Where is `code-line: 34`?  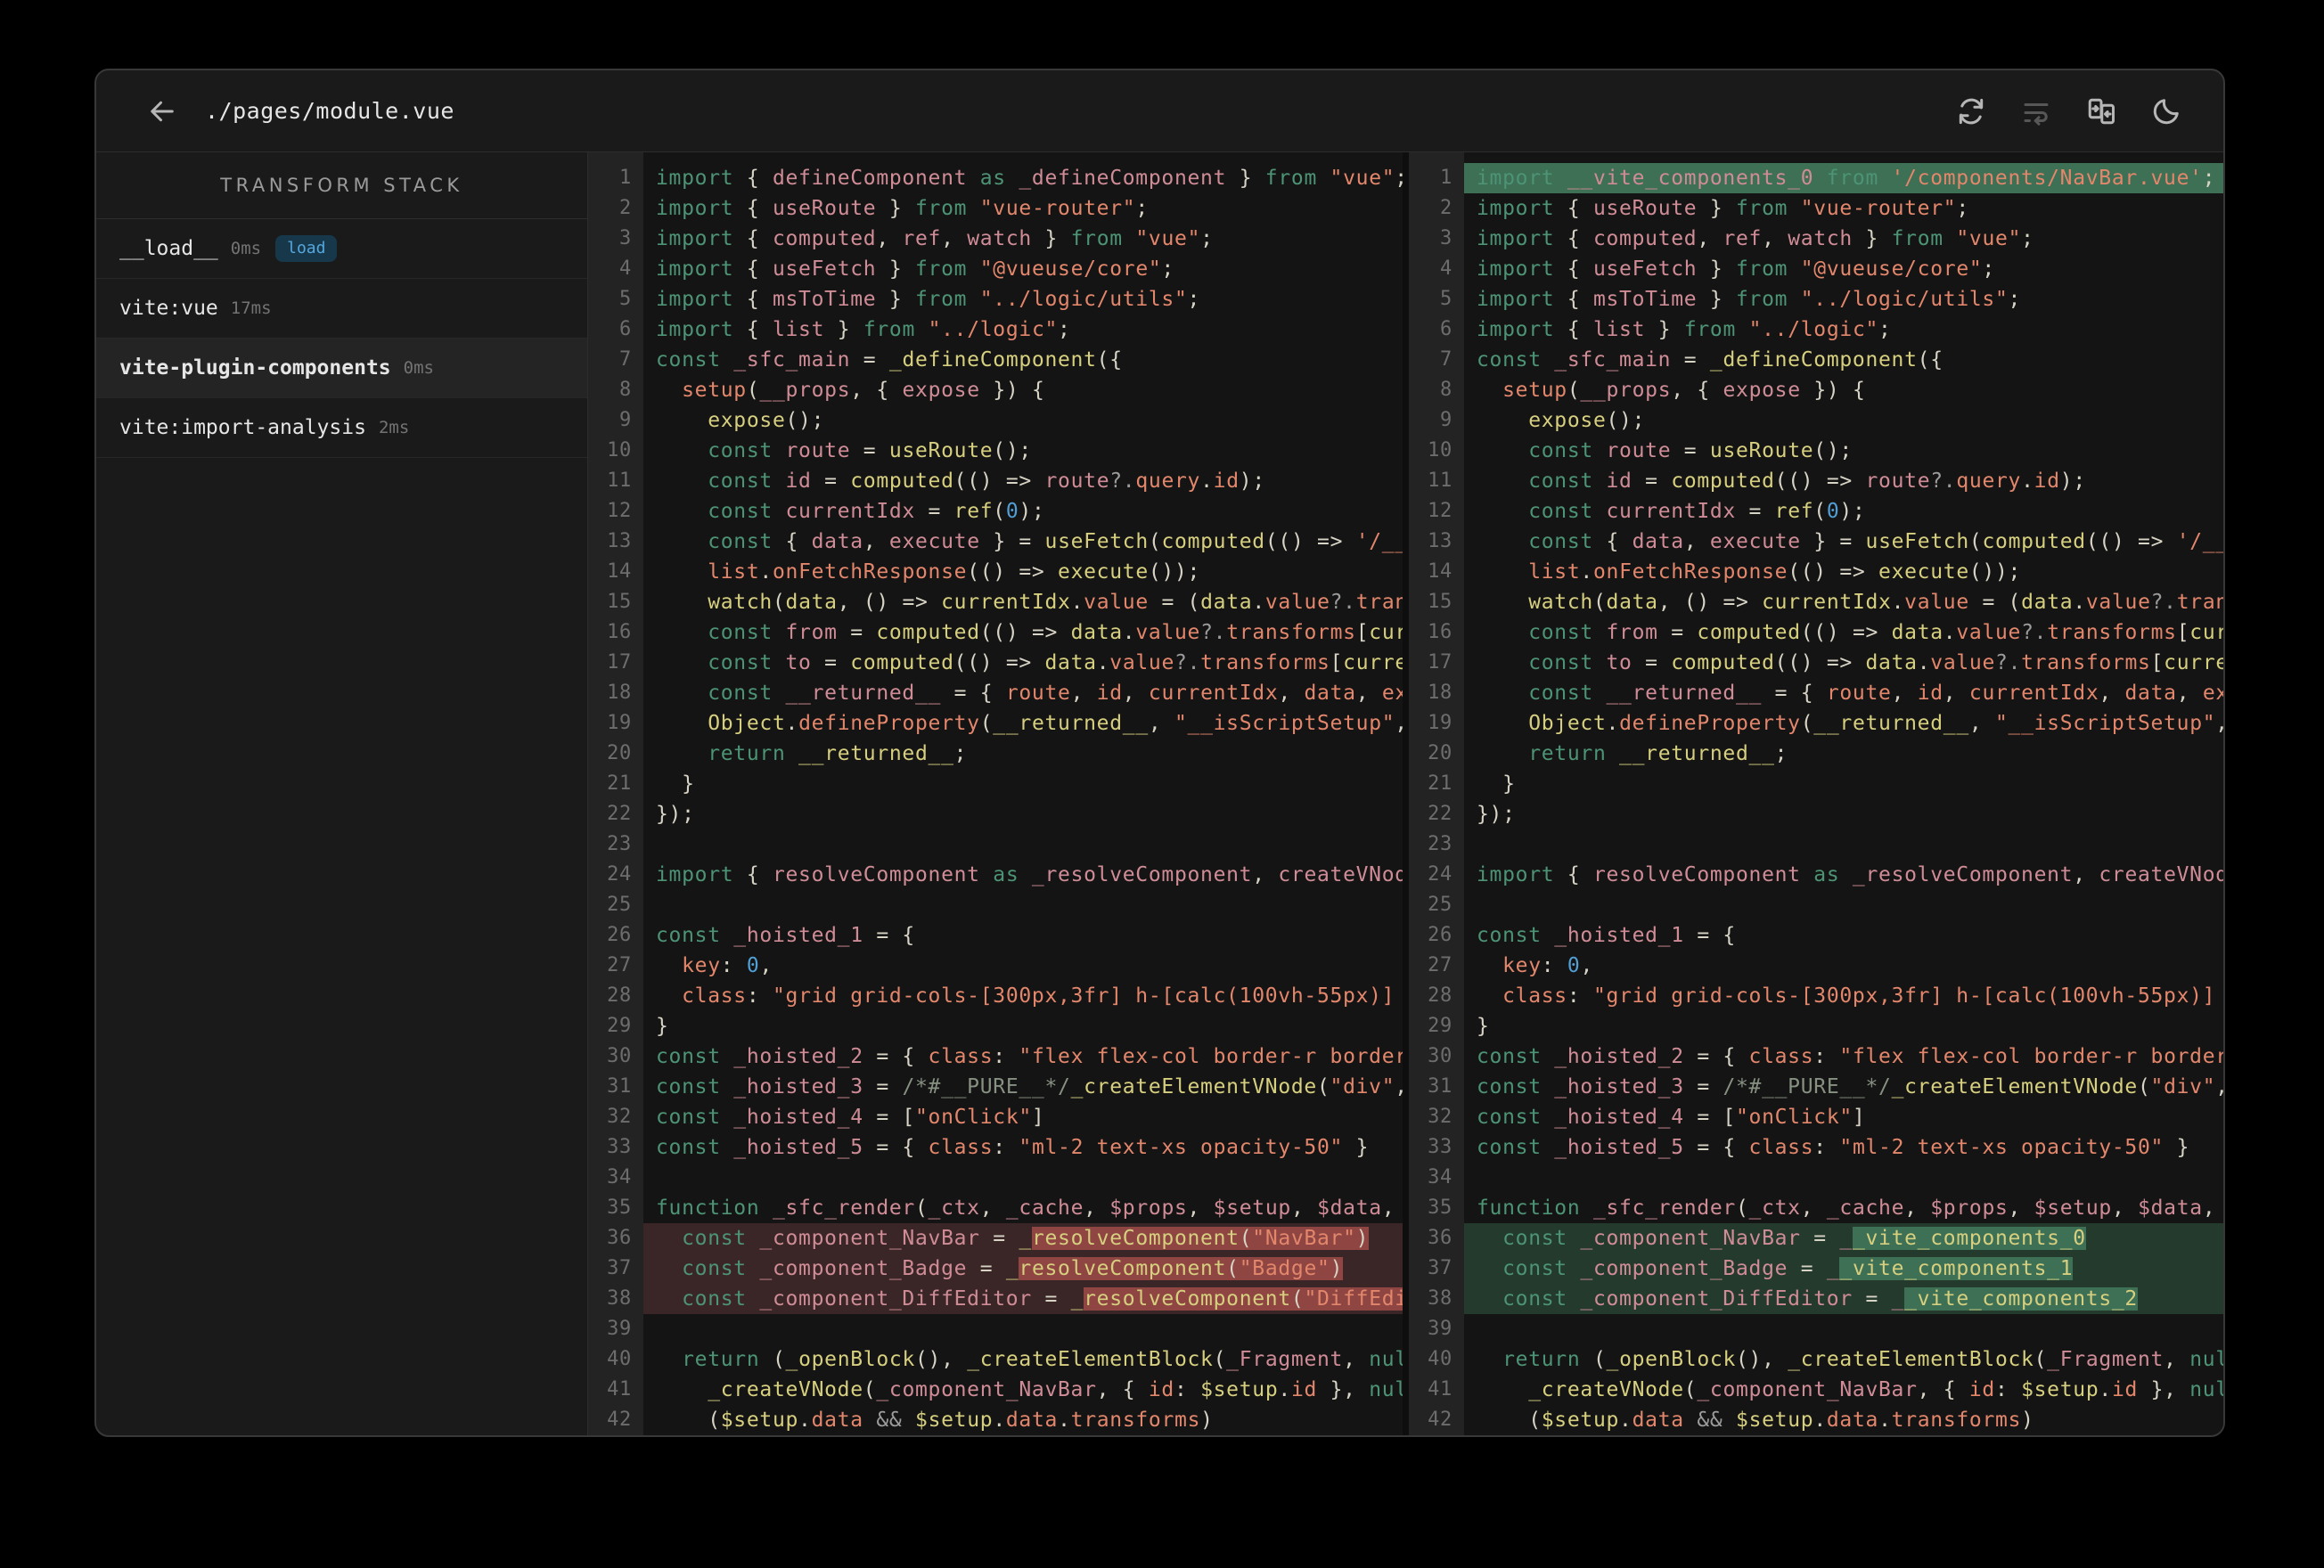 code-line: 34 is located at coordinates (995, 1178).